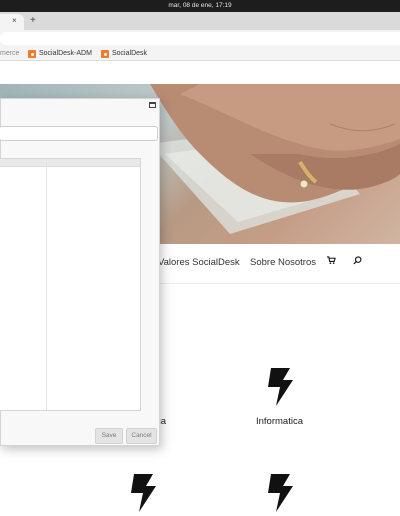 The image size is (400, 516). Describe the element at coordinates (279, 421) in the screenshot. I see `service-label-informatica: Informatica` at that location.